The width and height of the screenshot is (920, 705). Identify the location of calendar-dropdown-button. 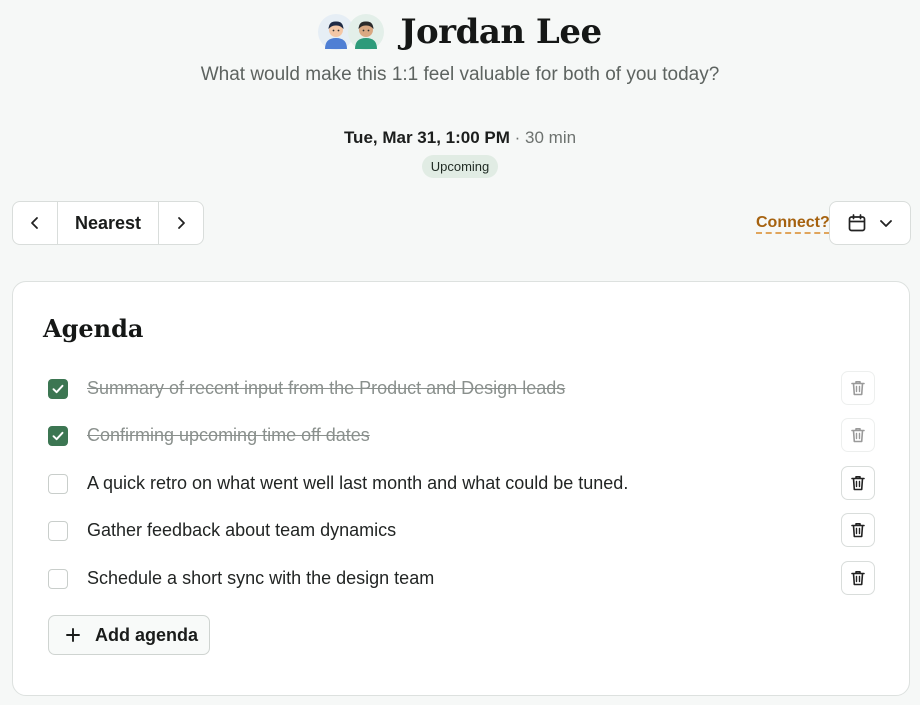
(870, 223).